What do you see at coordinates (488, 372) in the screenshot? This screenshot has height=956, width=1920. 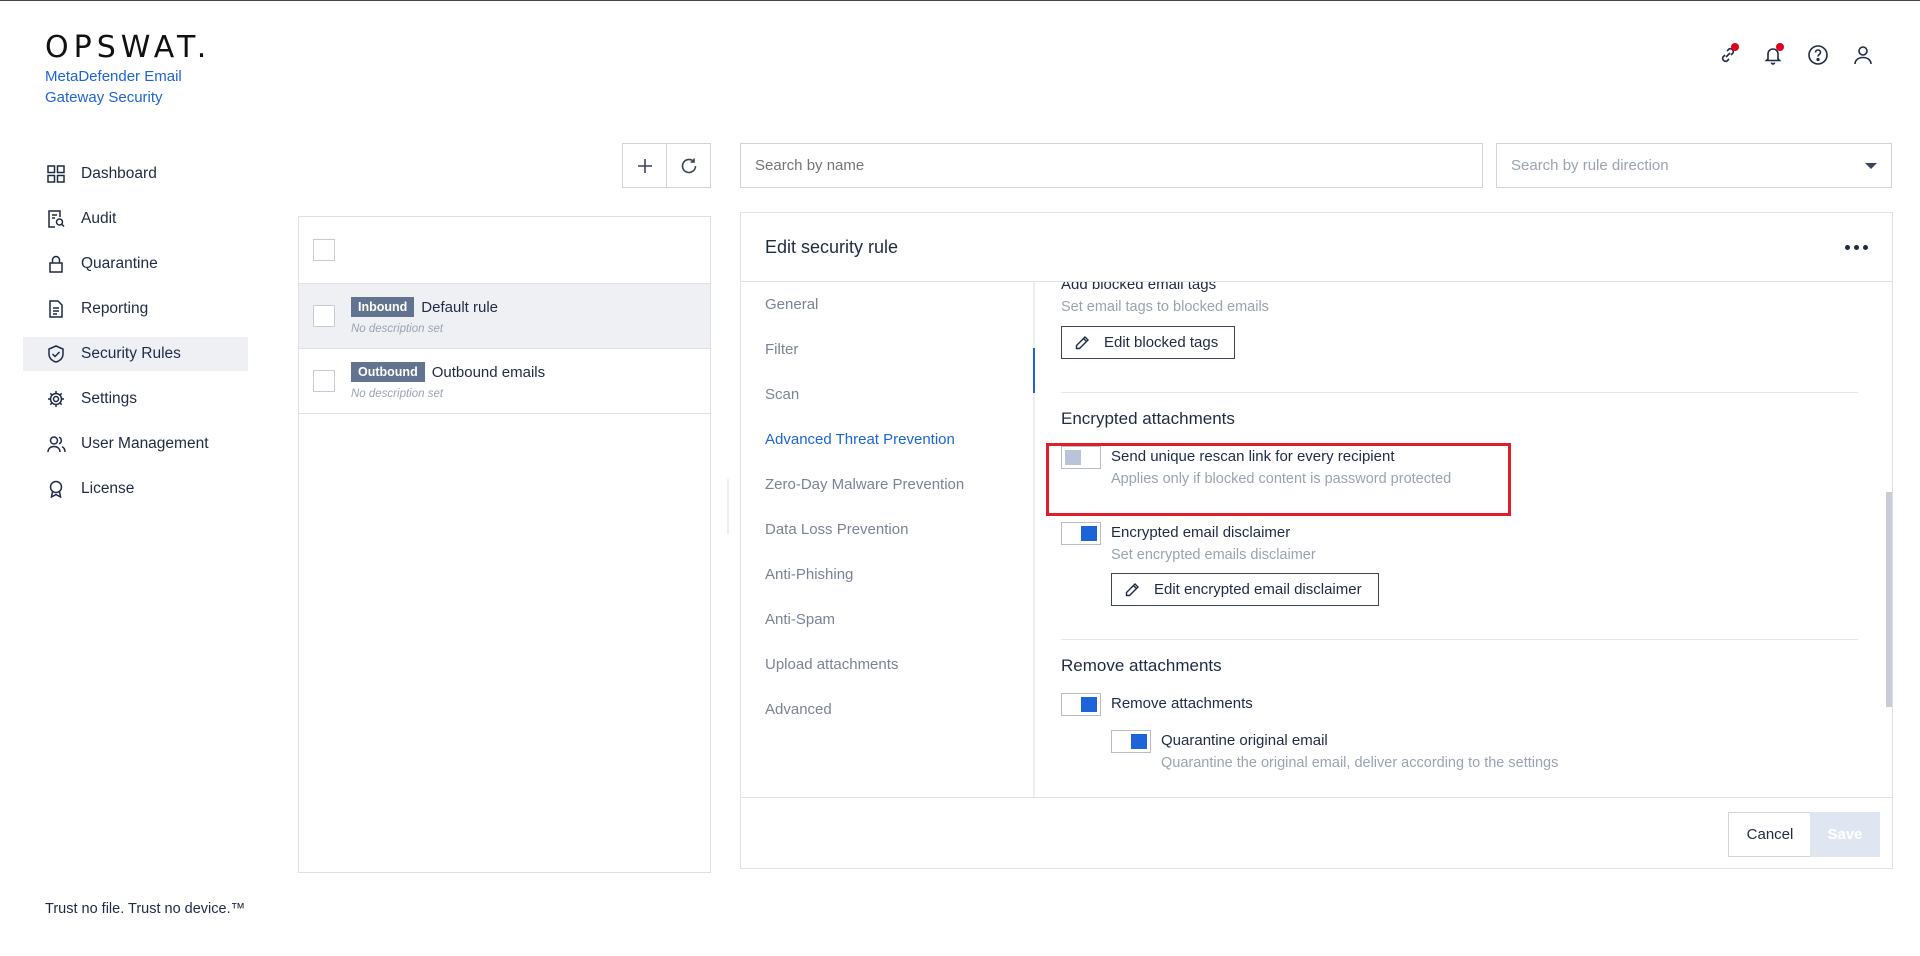 I see `rule-name: Outbound emails` at bounding box center [488, 372].